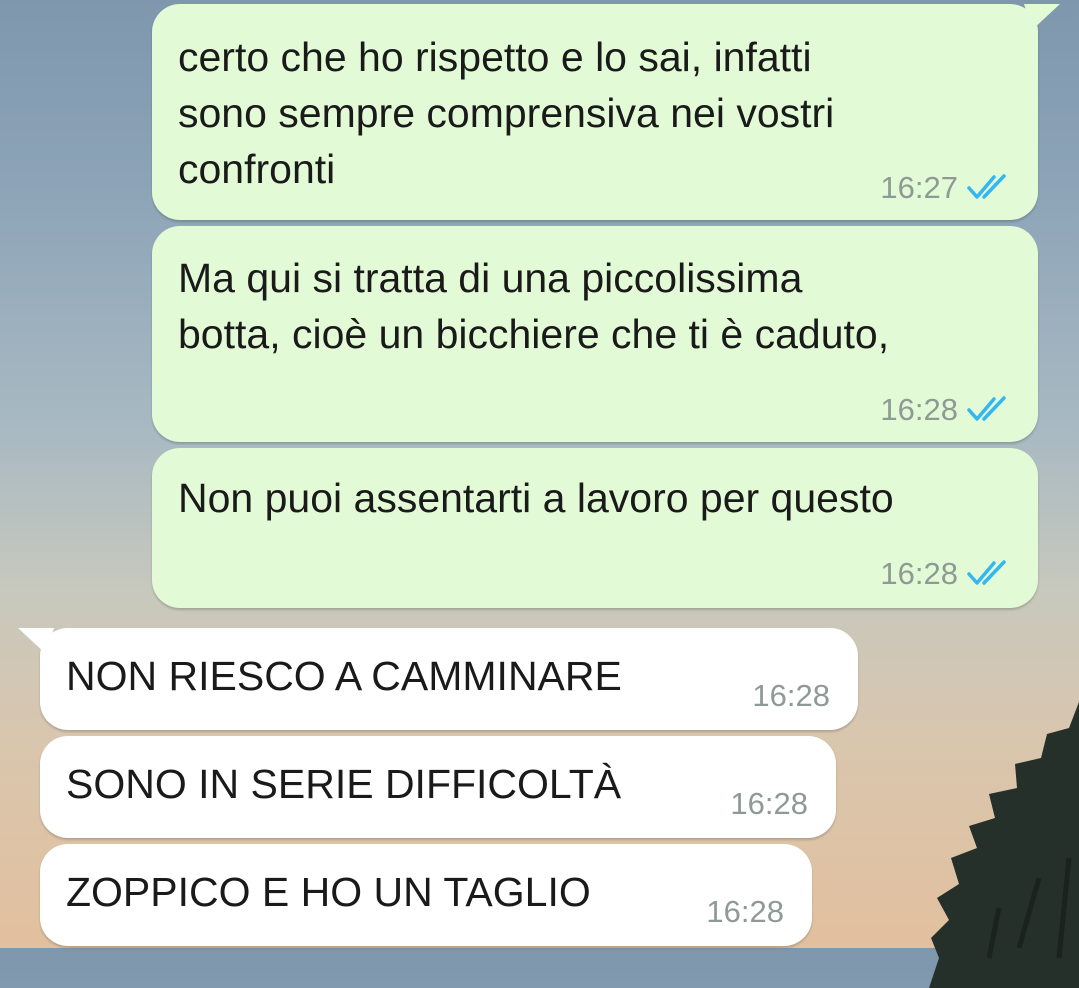 This screenshot has width=1079, height=988. Describe the element at coordinates (344, 784) in the screenshot. I see `message-text: SONO IN SERIE DIFFICOLTÀ` at that location.